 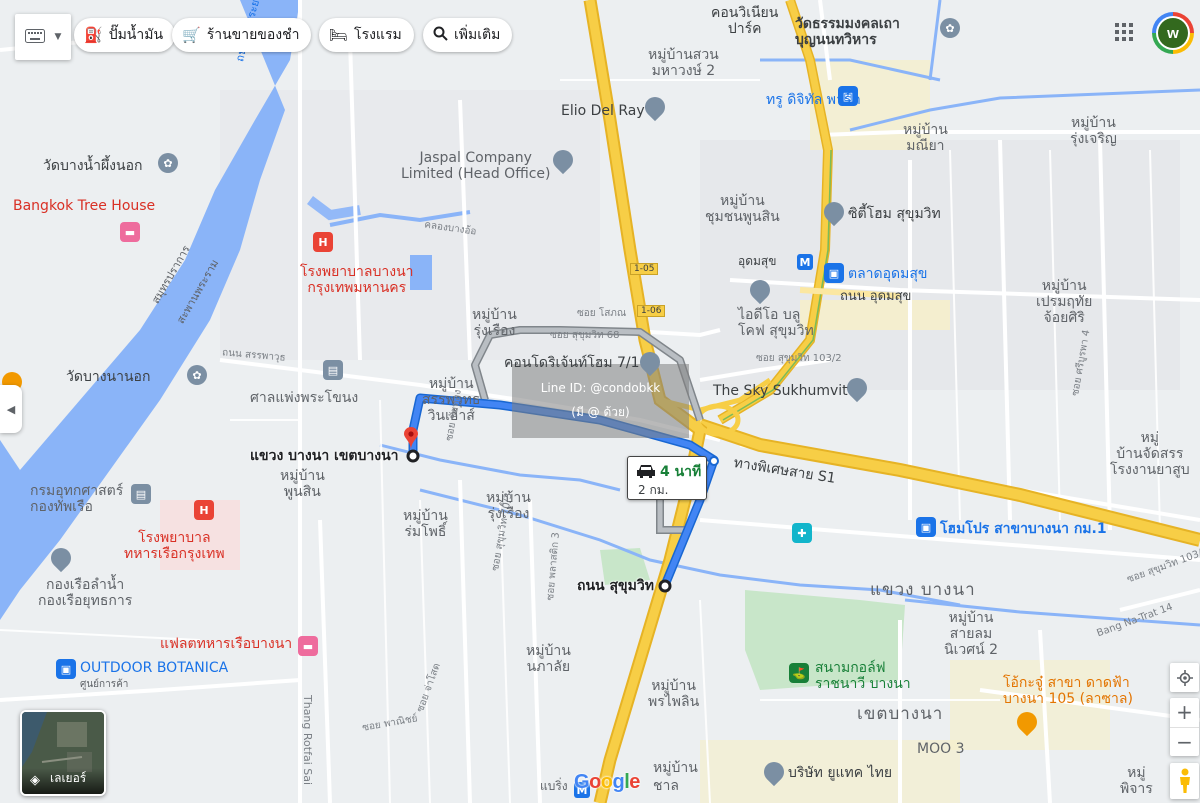 What do you see at coordinates (683, 63) in the screenshot?
I see `place-label: หมู่บ้านสวน มหาวงษ์ 2` at bounding box center [683, 63].